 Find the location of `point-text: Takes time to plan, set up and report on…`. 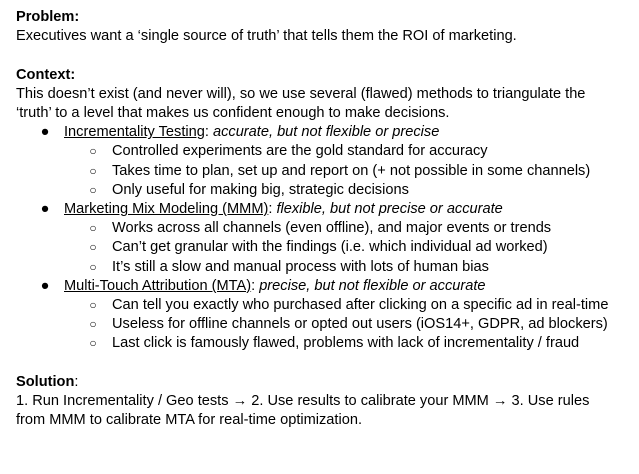

point-text: Takes time to plan, set up and report on… is located at coordinates (351, 170).